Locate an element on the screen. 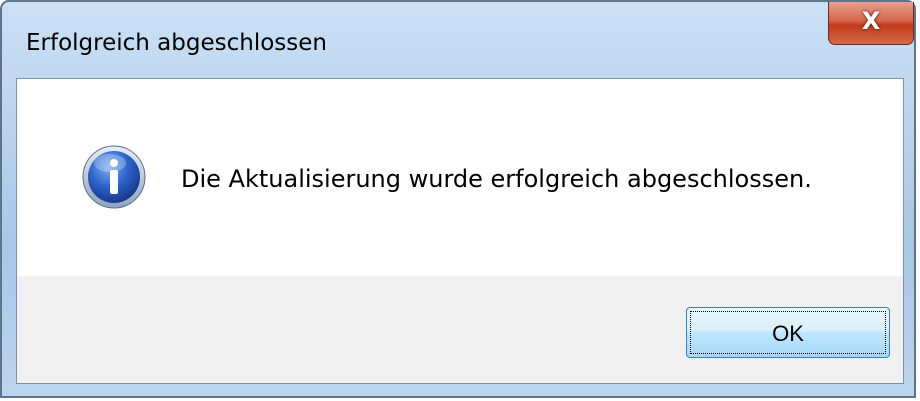 Image resolution: width=920 pixels, height=401 pixels. close-icon: X is located at coordinates (871, 21).